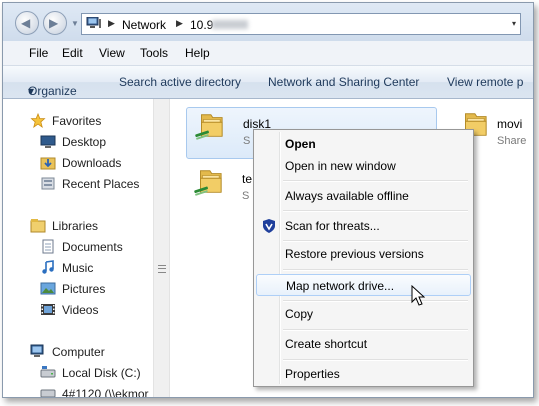  Describe the element at coordinates (52, 91) in the screenshot. I see `organize-label: Organize` at that location.